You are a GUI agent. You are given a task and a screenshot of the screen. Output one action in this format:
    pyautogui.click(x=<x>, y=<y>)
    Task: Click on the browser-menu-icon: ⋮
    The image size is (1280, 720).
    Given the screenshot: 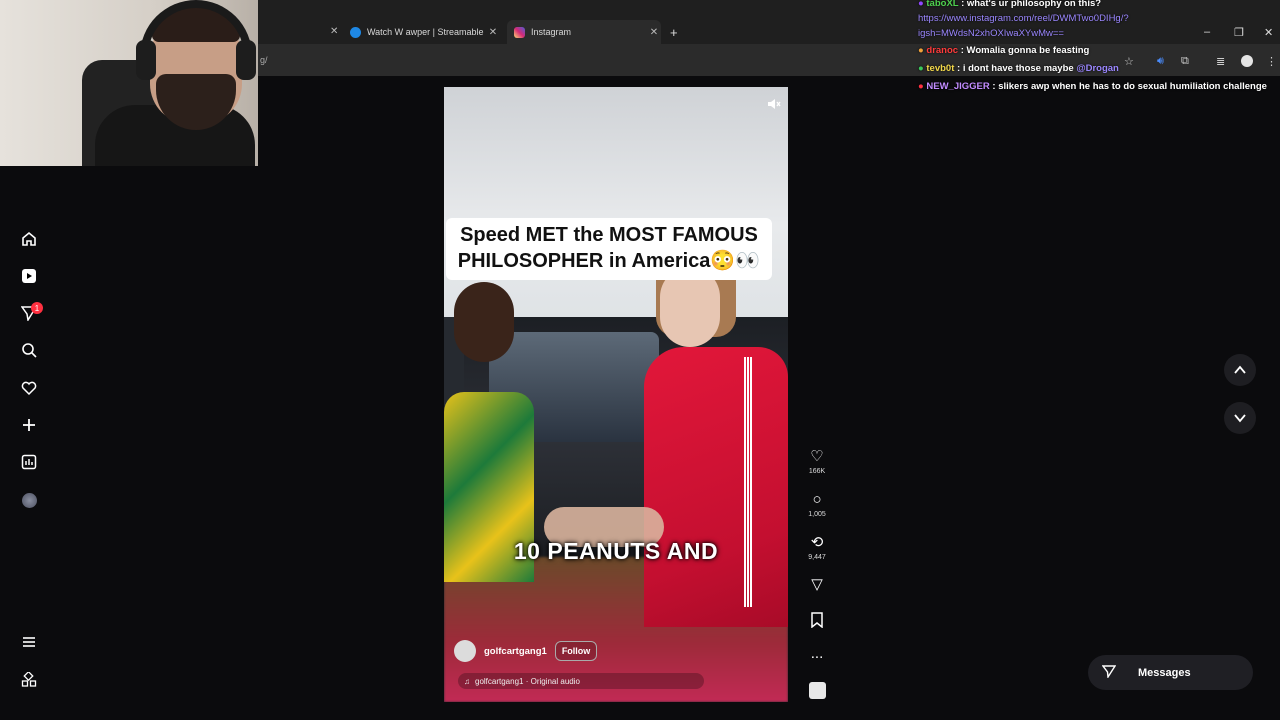 What is the action you would take?
    pyautogui.click(x=1271, y=61)
    